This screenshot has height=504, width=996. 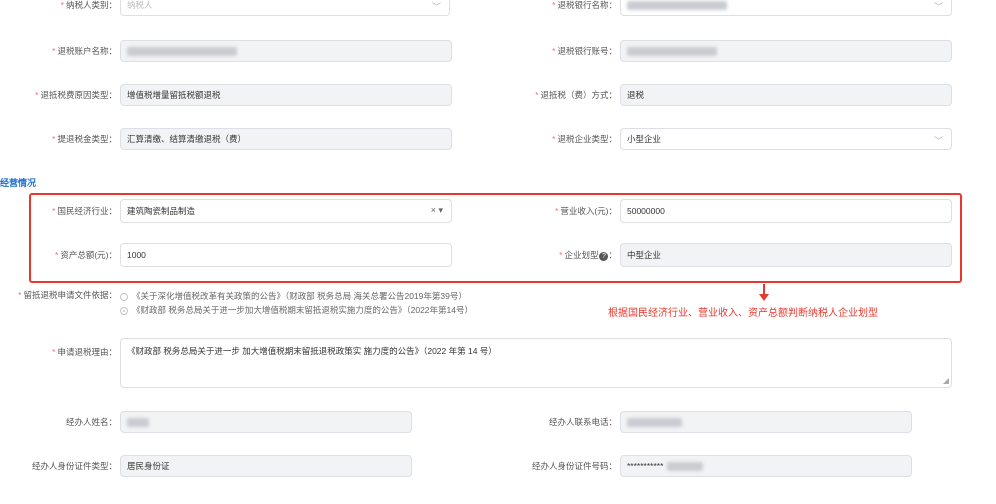 I want to click on refund-reason-type-label: 退抵税费原因类型：, so click(x=78, y=95).